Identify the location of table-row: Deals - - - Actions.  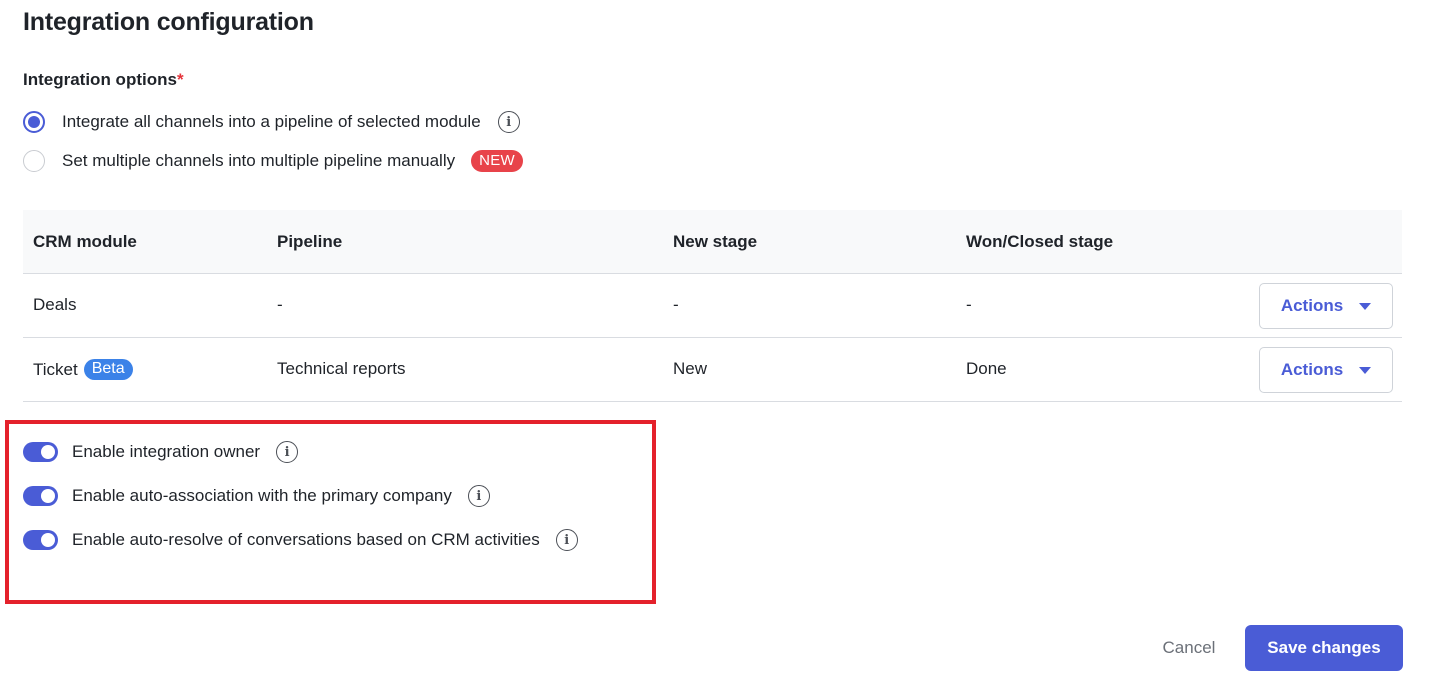
(712, 306).